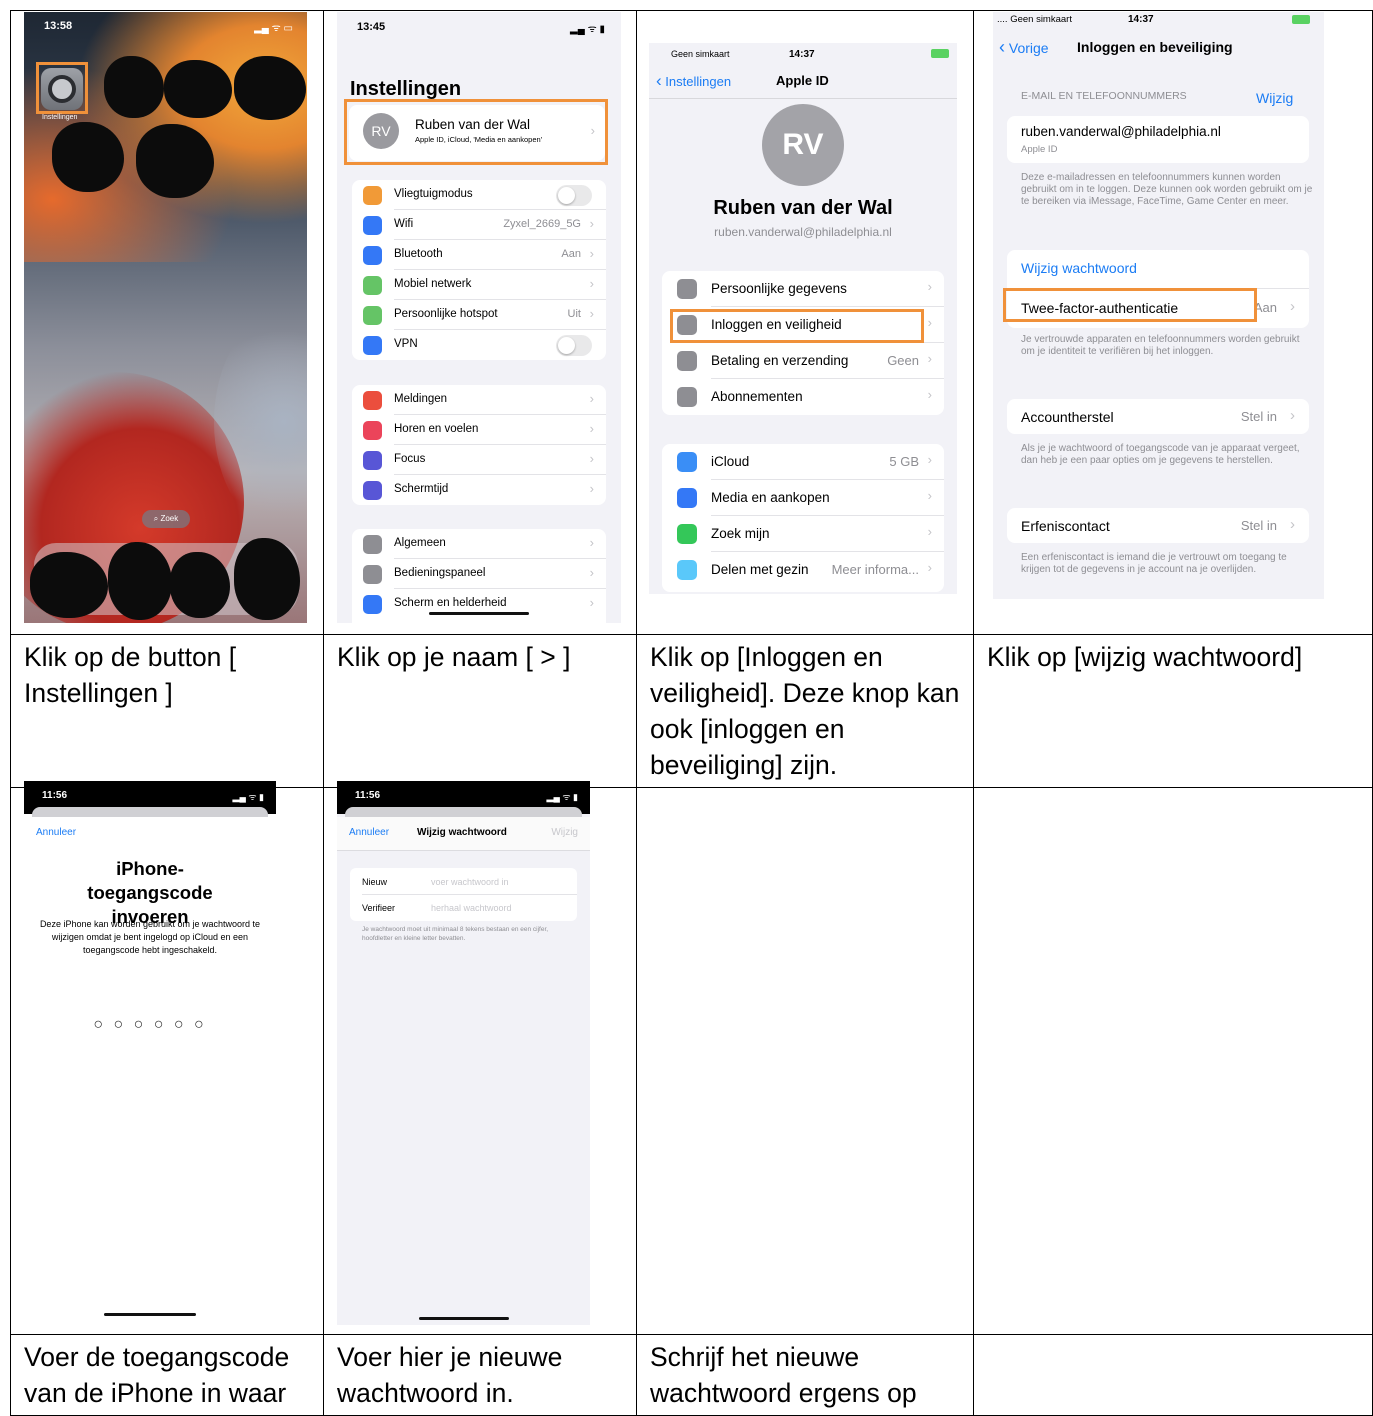 The image size is (1373, 1416). I want to click on hotspot-icon, so click(372, 315).